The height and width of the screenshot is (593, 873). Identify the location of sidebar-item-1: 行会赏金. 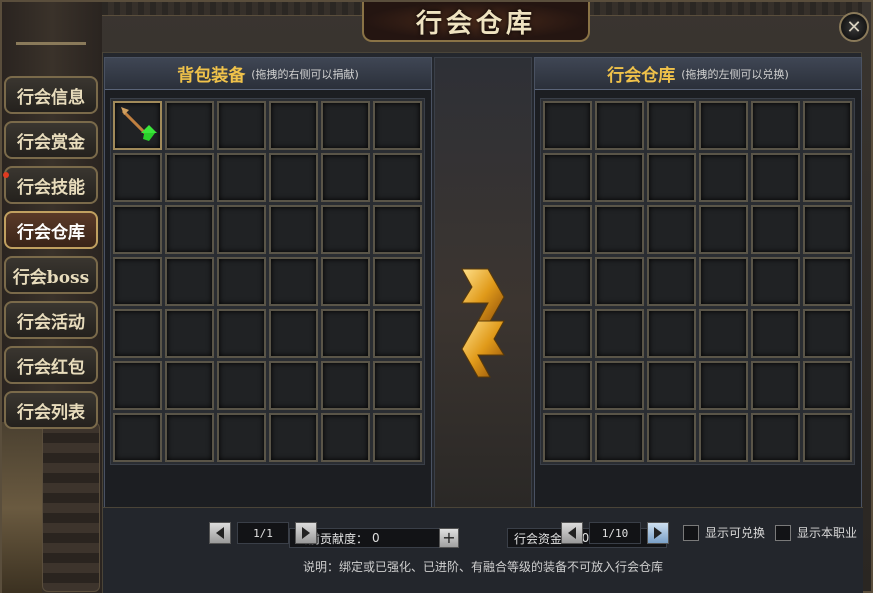
(51, 140).